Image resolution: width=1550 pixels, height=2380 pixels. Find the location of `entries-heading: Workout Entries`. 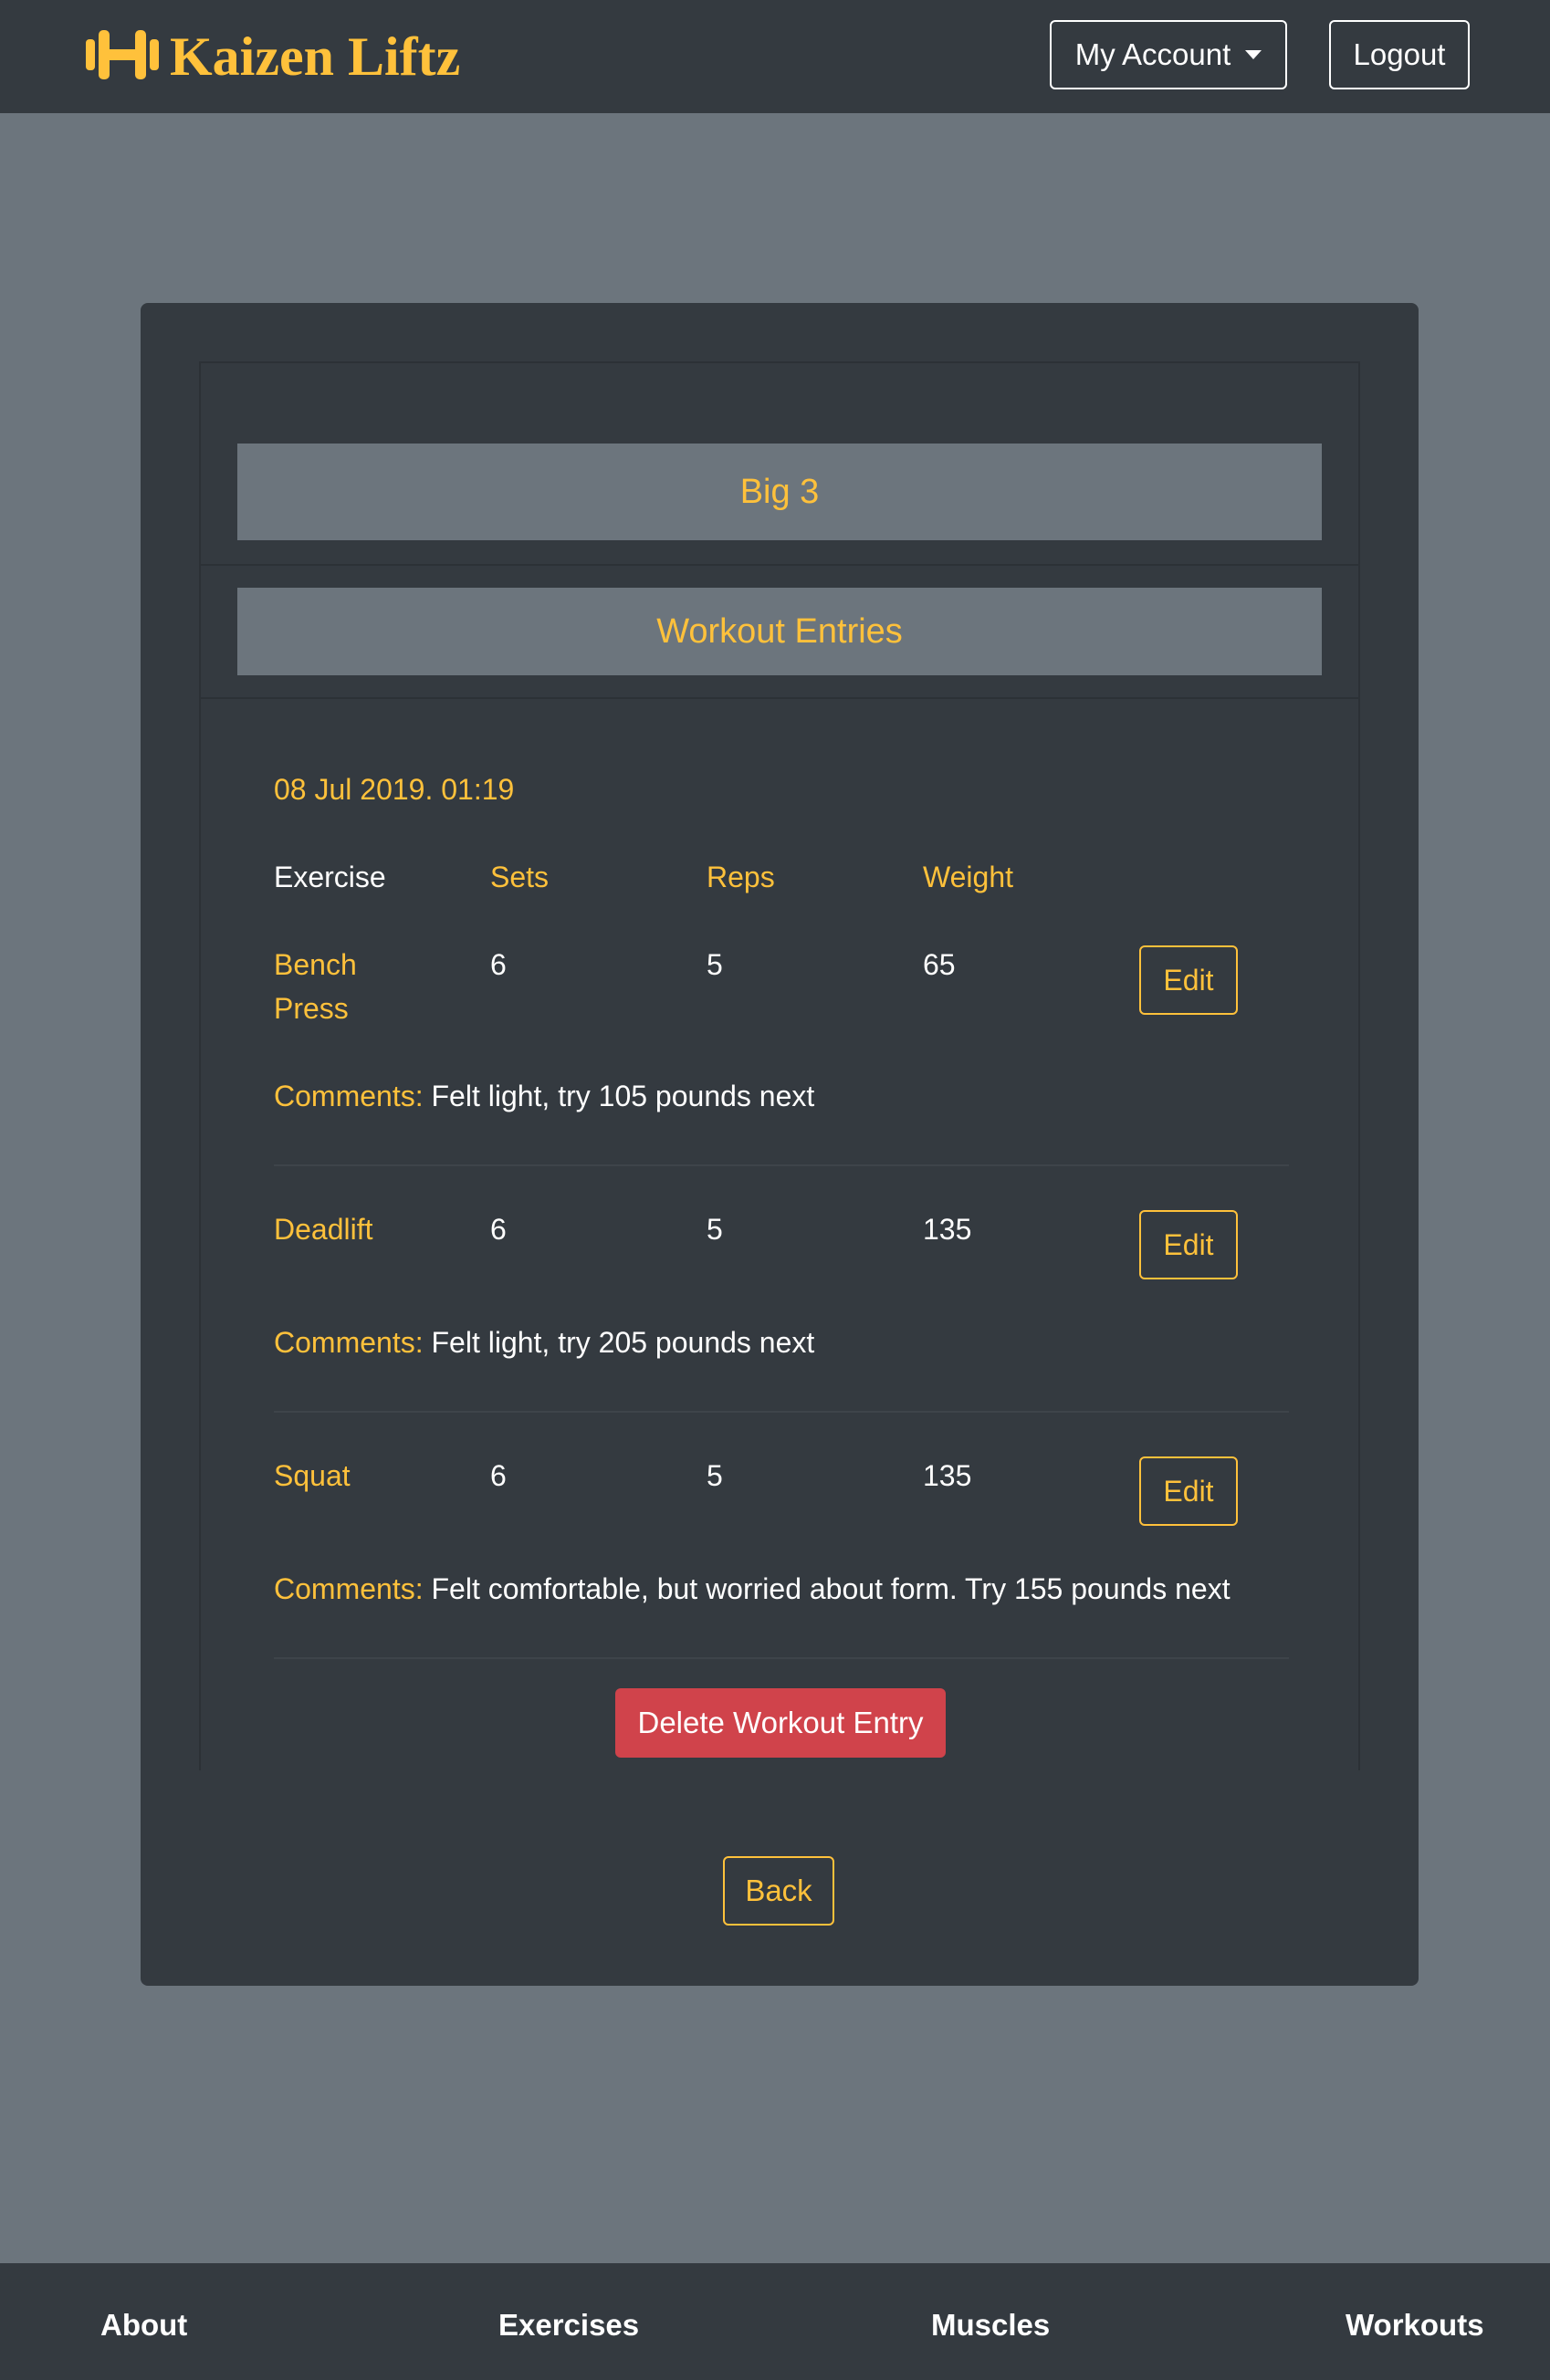

entries-heading: Workout Entries is located at coordinates (779, 631).